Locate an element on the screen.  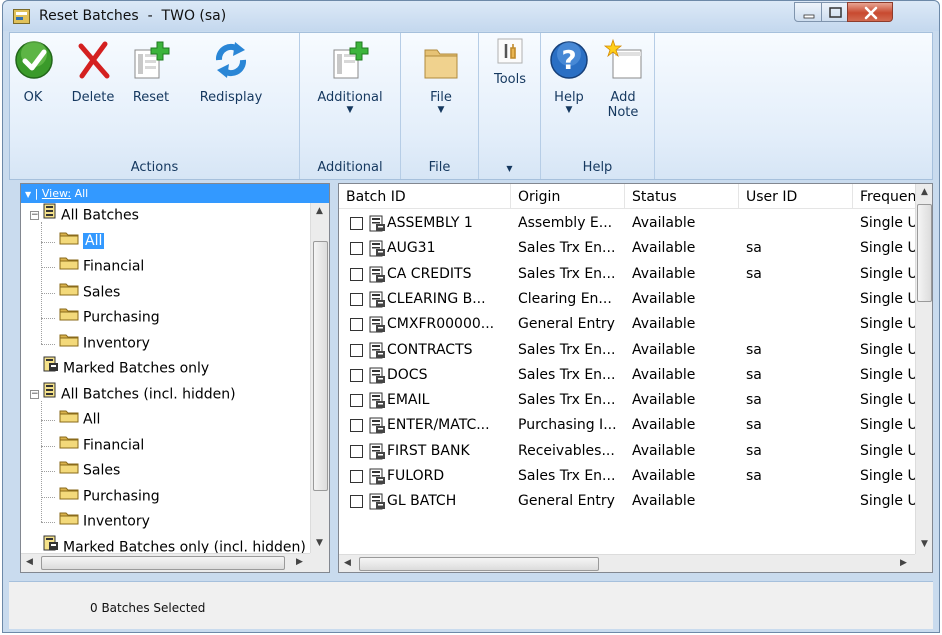
grid-horizontal-scroll-thumb is located at coordinates (479, 564).